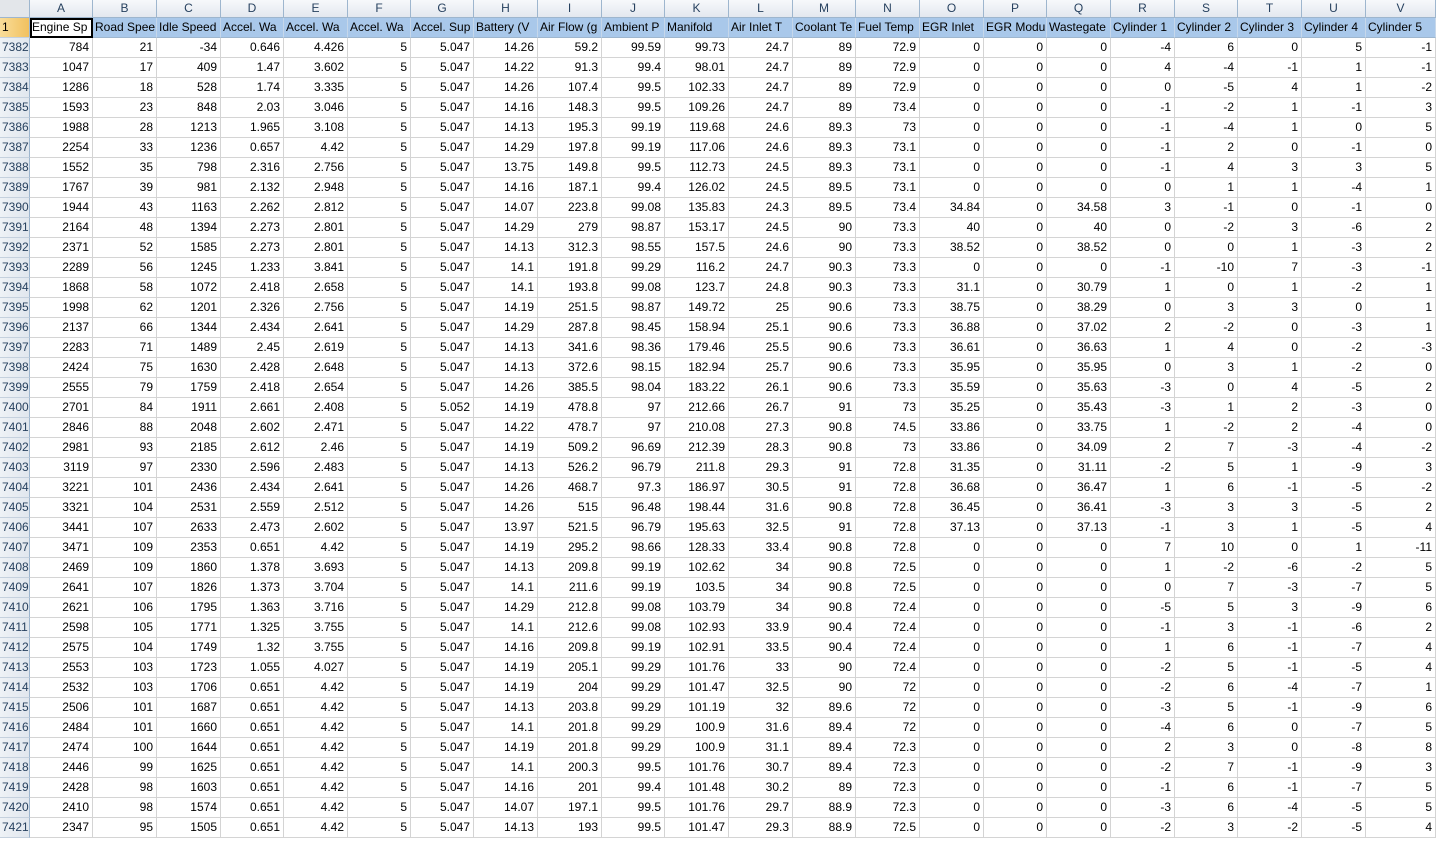  Describe the element at coordinates (697, 608) in the screenshot. I see `data-cell: 103.79` at that location.